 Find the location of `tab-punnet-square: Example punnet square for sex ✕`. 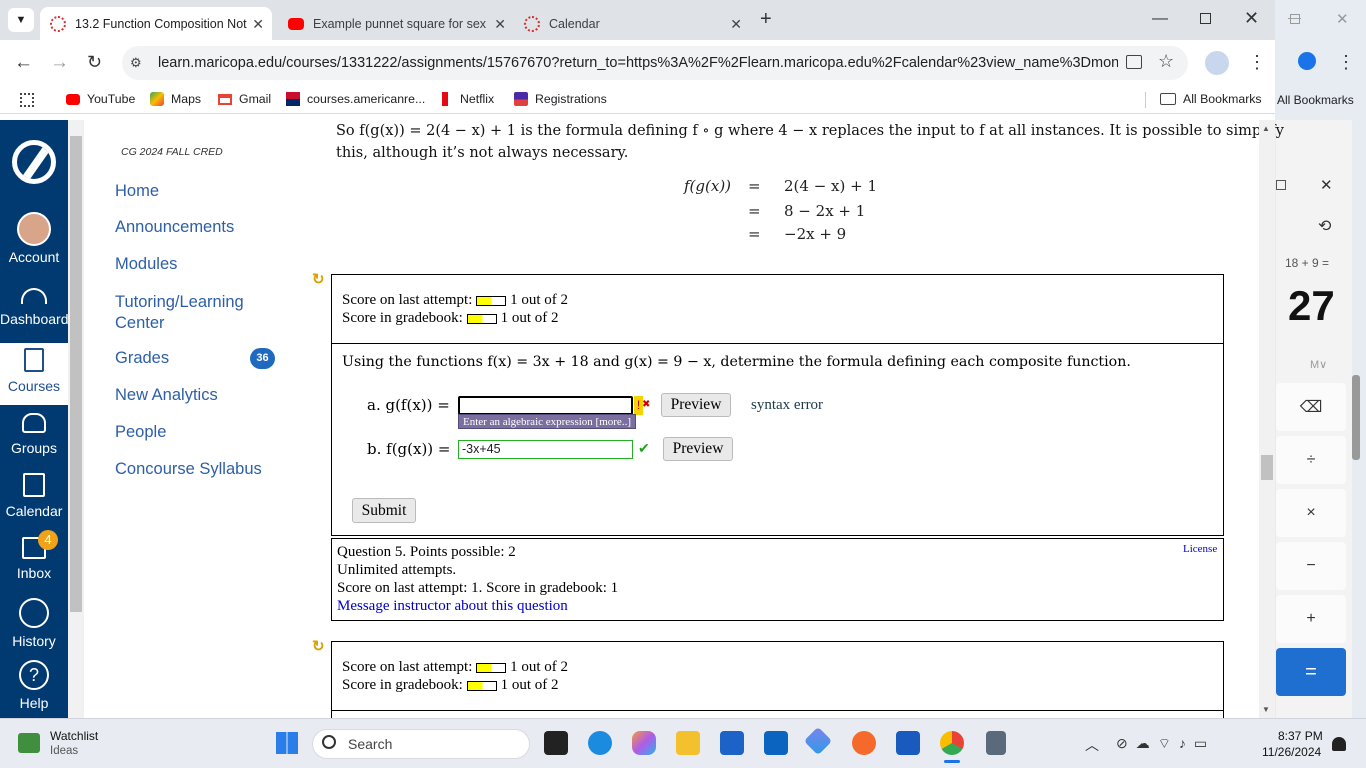

tab-punnet-square: Example punnet square for sex ✕ is located at coordinates (396, 23).